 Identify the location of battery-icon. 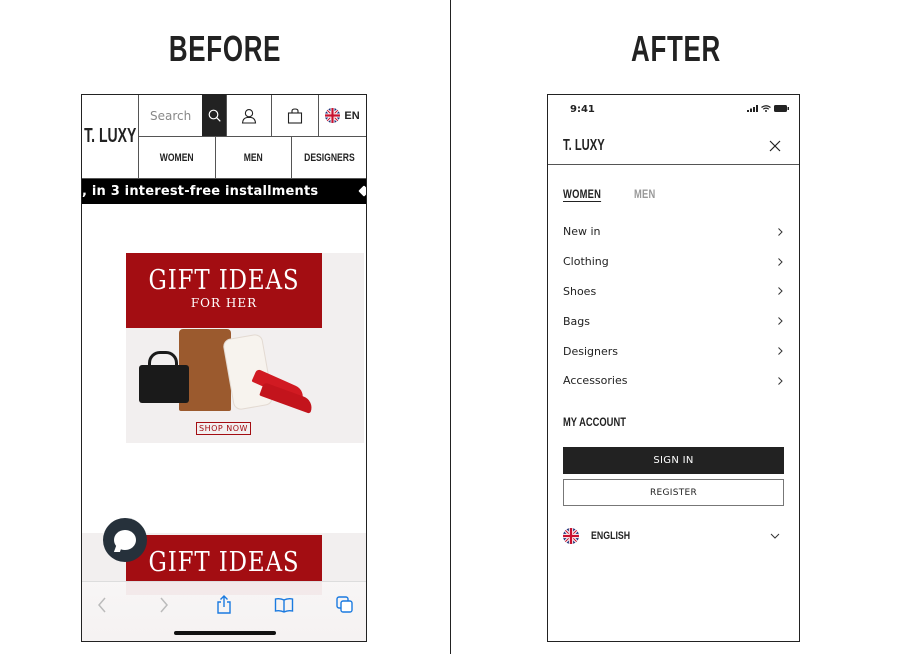
(781, 108).